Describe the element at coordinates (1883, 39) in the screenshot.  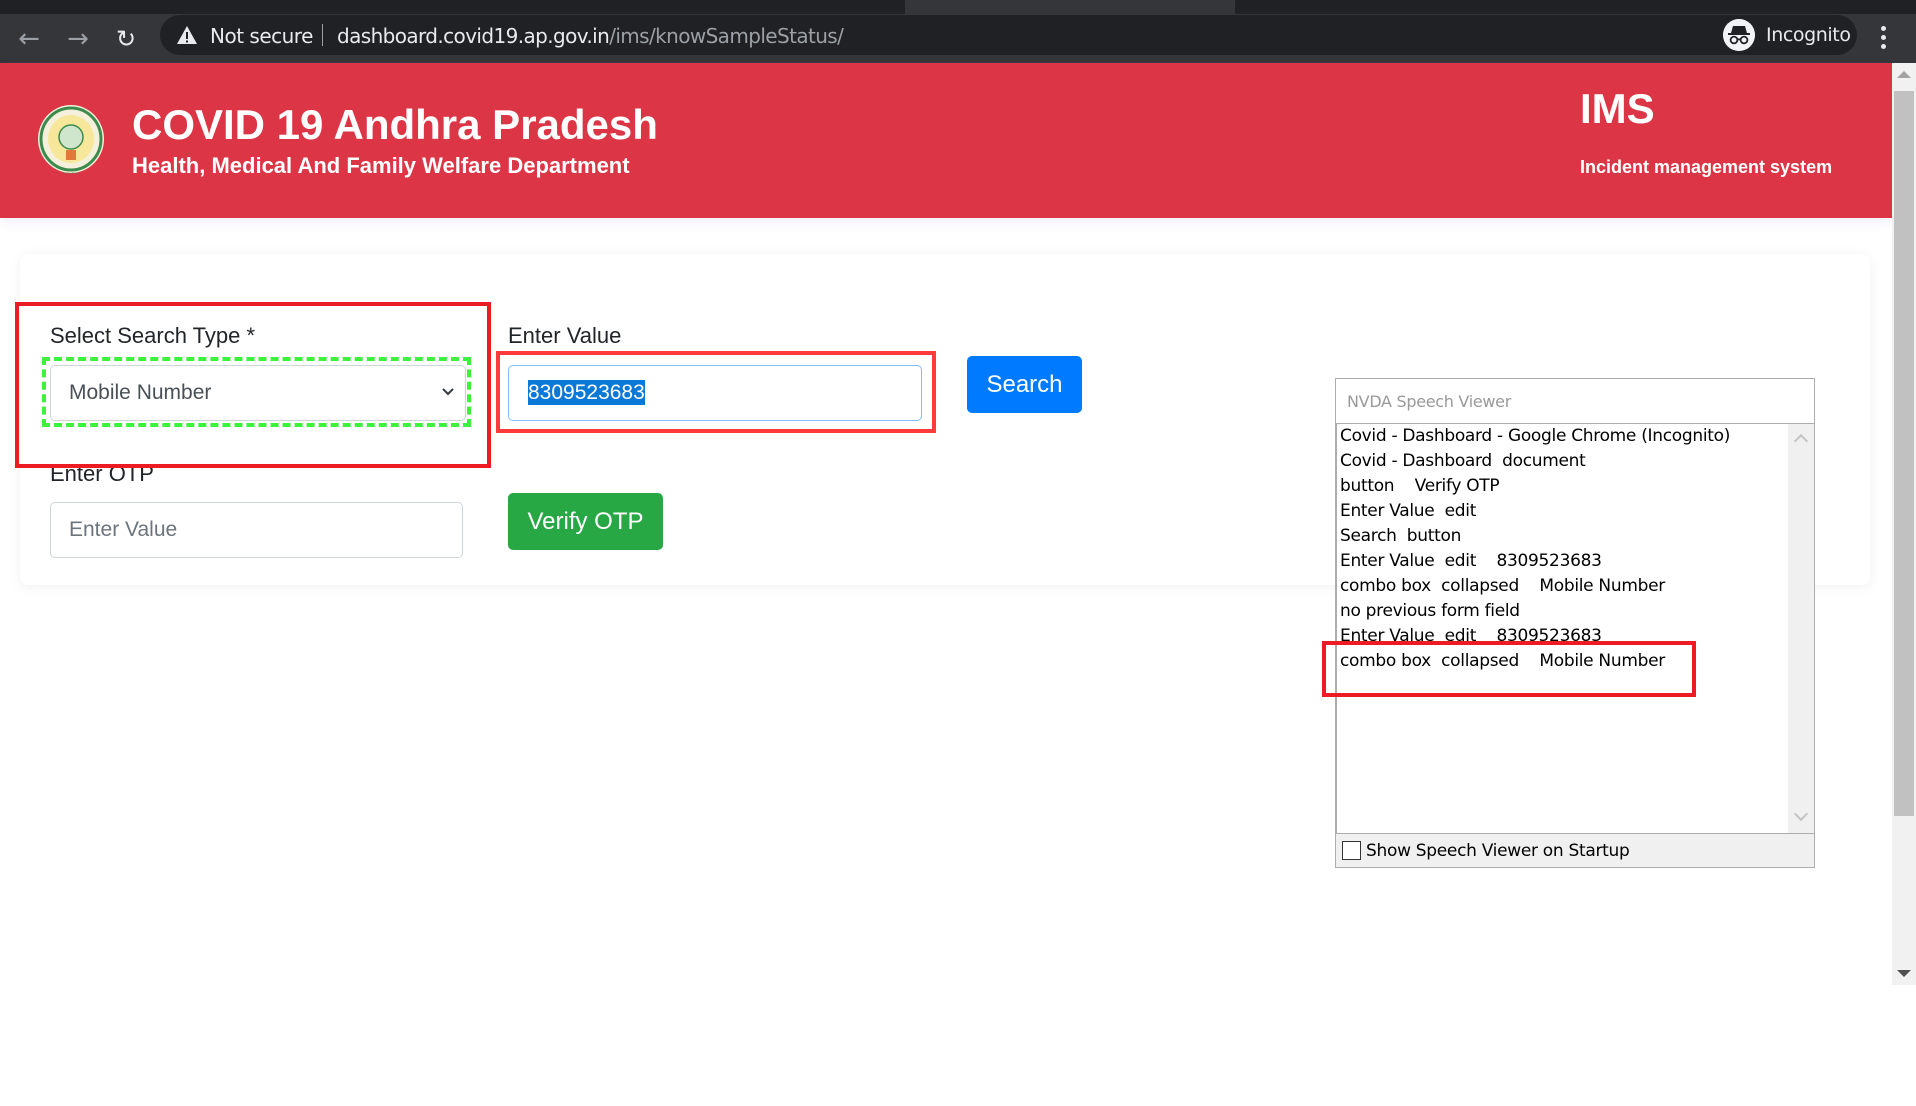
I see `kebab-menu-icon` at that location.